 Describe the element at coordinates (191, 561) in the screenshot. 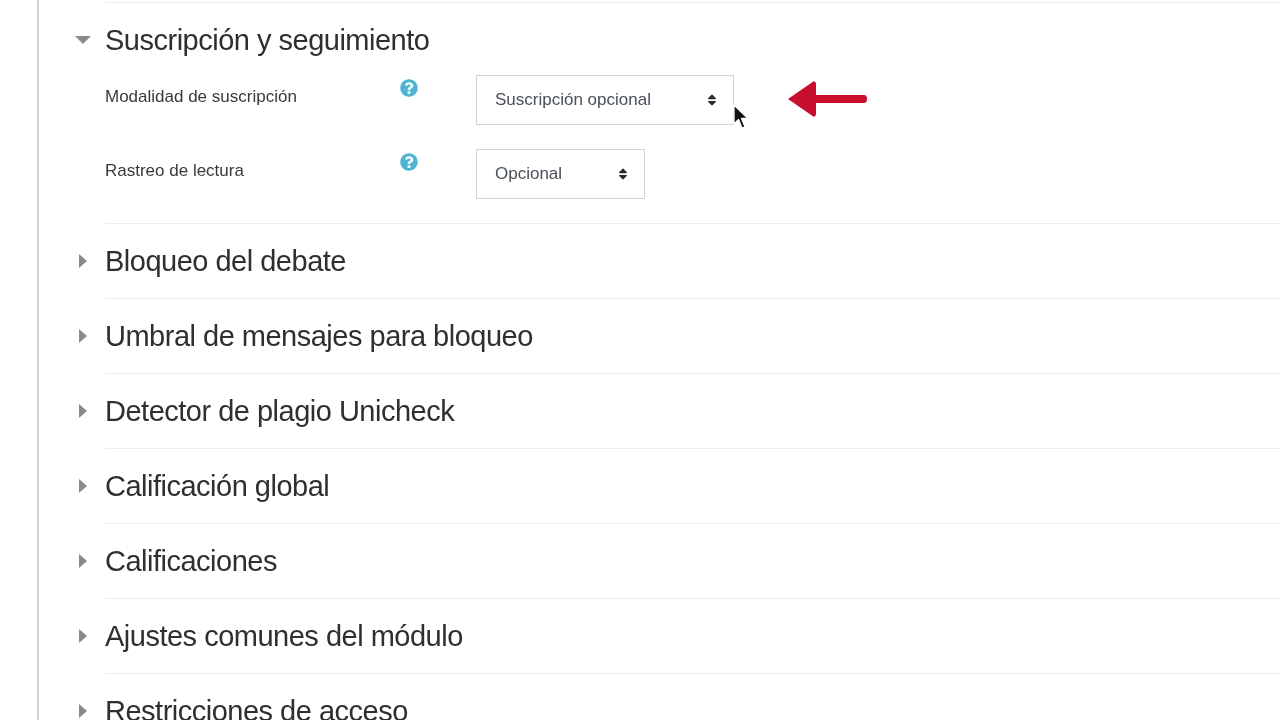

I see `section-heading: Calificaciones` at that location.